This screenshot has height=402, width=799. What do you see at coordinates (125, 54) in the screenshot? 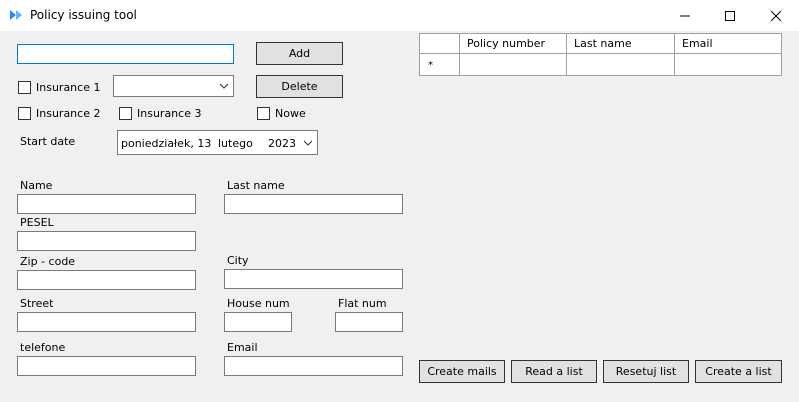
I see `policy-input` at bounding box center [125, 54].